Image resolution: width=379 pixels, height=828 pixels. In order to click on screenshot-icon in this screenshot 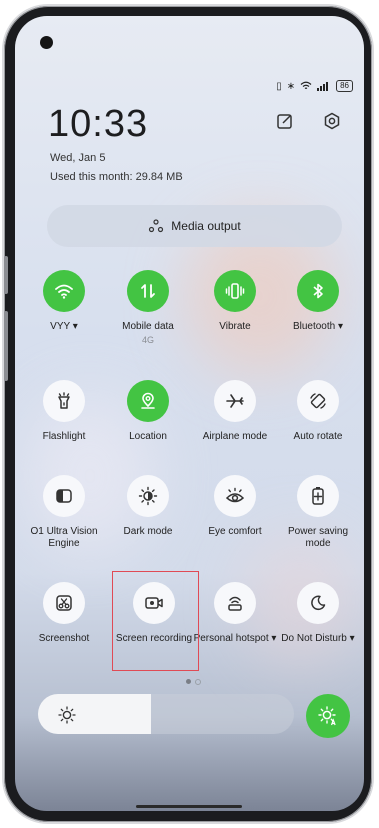, I will do `click(64, 603)`.